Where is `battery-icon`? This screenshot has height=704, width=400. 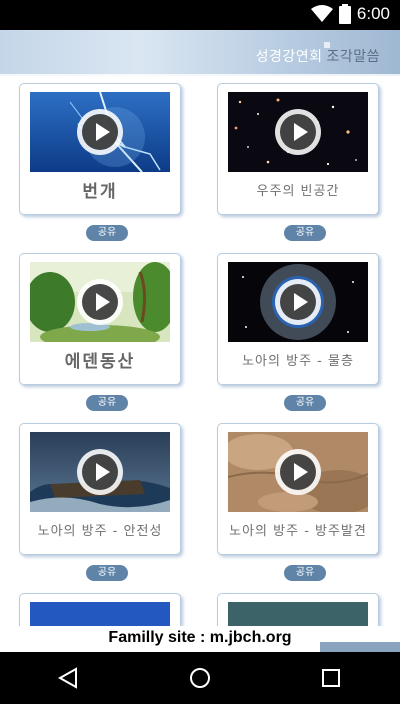
battery-icon is located at coordinates (344, 14).